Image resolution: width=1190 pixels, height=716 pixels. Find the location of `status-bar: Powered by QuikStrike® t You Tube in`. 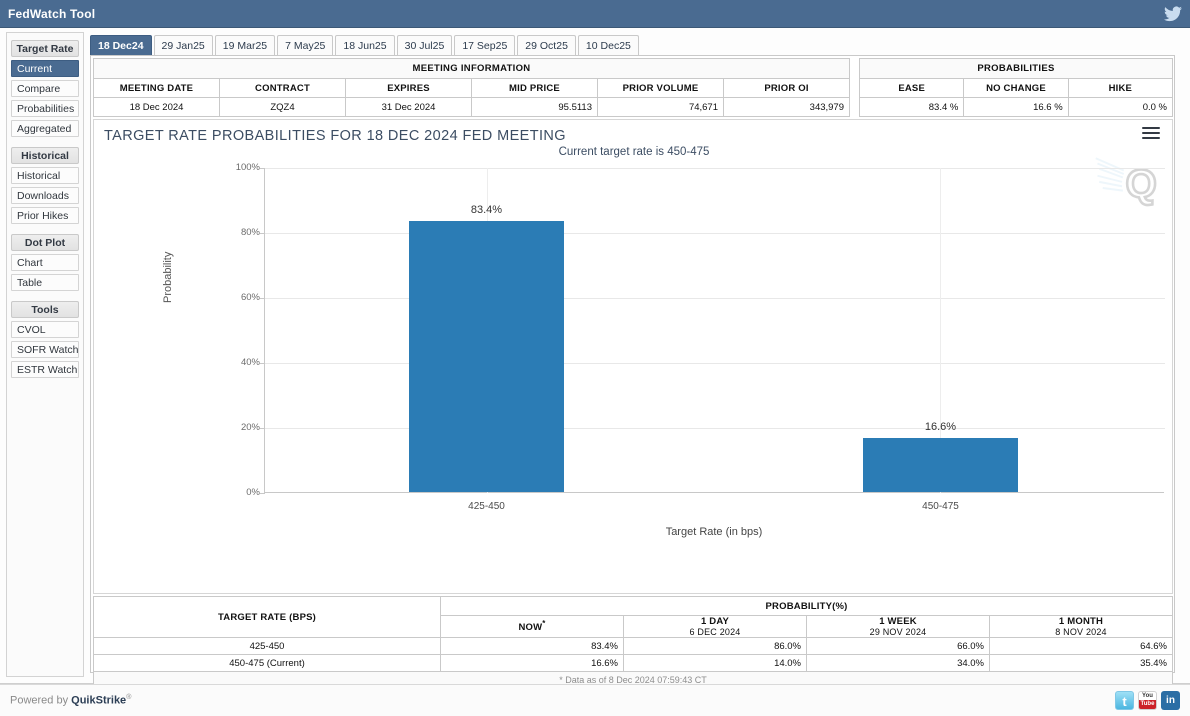

status-bar: Powered by QuikStrike® t You Tube in is located at coordinates (595, 700).